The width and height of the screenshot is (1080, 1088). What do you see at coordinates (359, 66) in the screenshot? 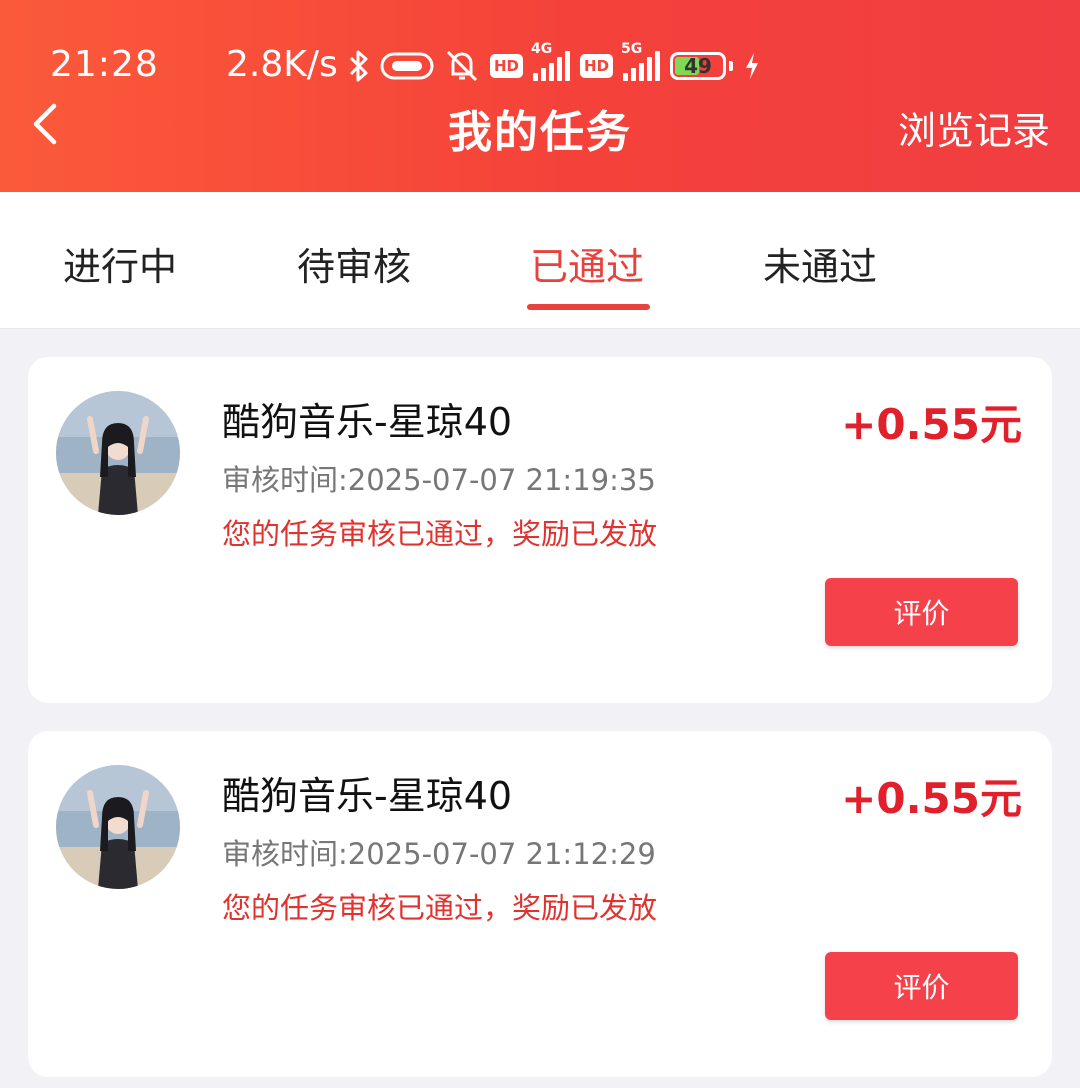
I see `bluetooth-icon` at bounding box center [359, 66].